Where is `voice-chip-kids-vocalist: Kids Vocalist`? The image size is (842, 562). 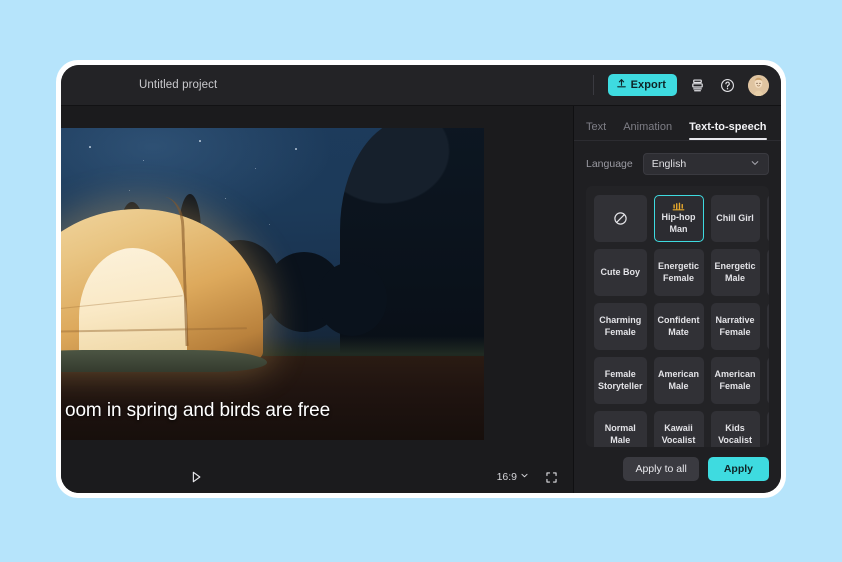 voice-chip-kids-vocalist: Kids Vocalist is located at coordinates (735, 429).